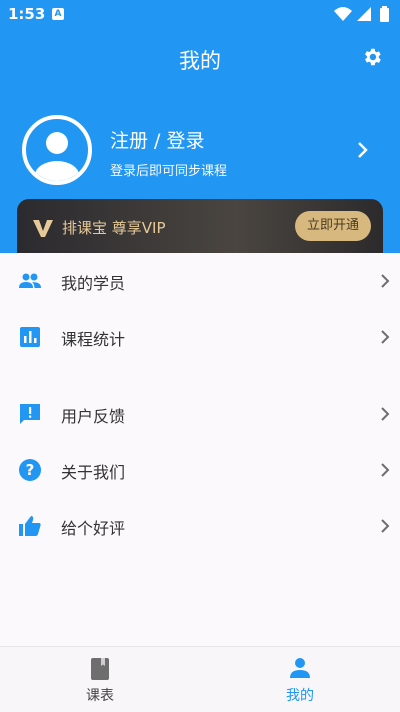 Image resolution: width=400 pixels, height=712 pixels. What do you see at coordinates (93, 472) in the screenshot?
I see `menu-item-label: 关于我们` at bounding box center [93, 472].